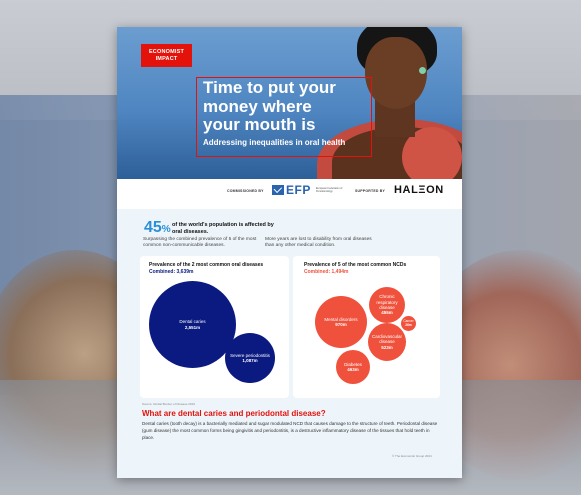 Image resolution: width=581 pixels, height=495 pixels. I want to click on report-subtitle: Addressing inequalities in oral health, so click(274, 142).